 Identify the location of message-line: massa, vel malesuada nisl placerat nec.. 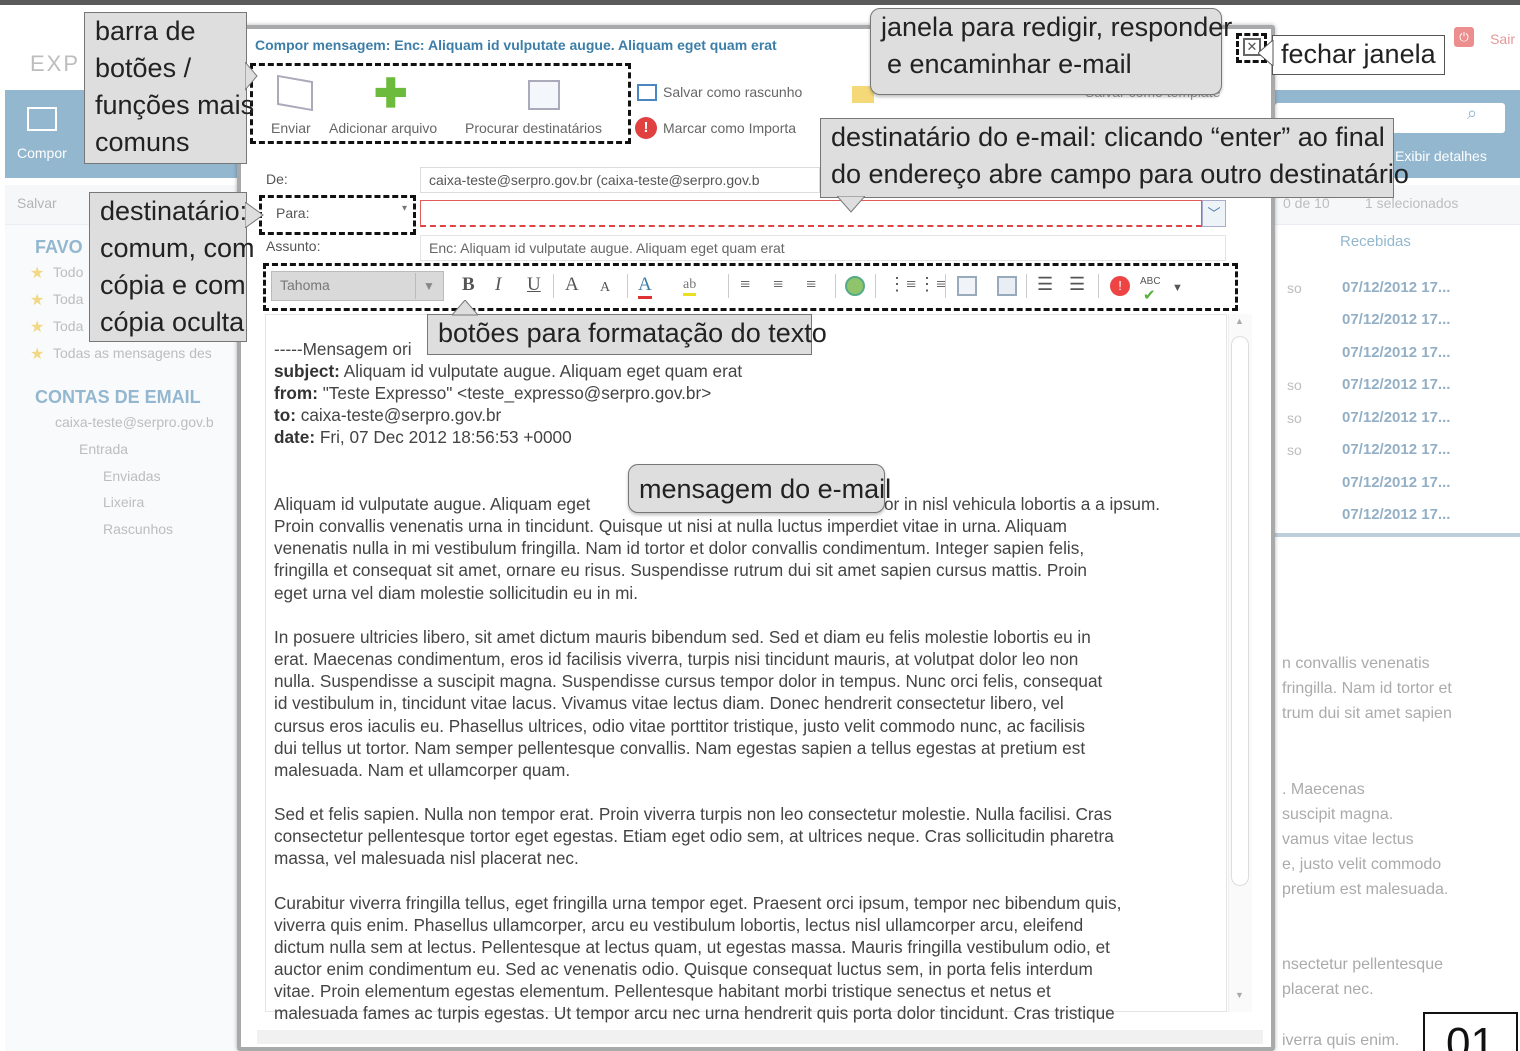
(426, 858).